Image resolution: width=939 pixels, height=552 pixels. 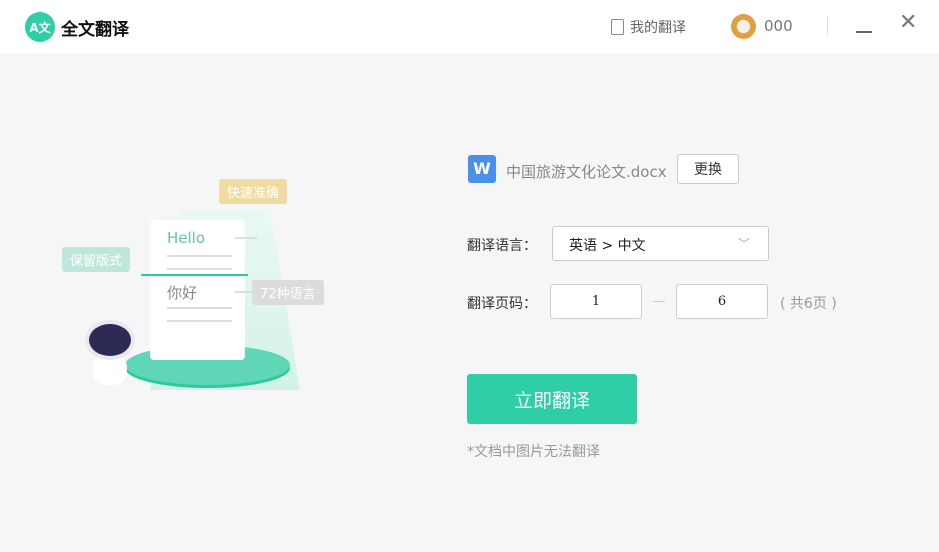 What do you see at coordinates (586, 172) in the screenshot?
I see `file-name: 中国旅游文化论文.docx` at bounding box center [586, 172].